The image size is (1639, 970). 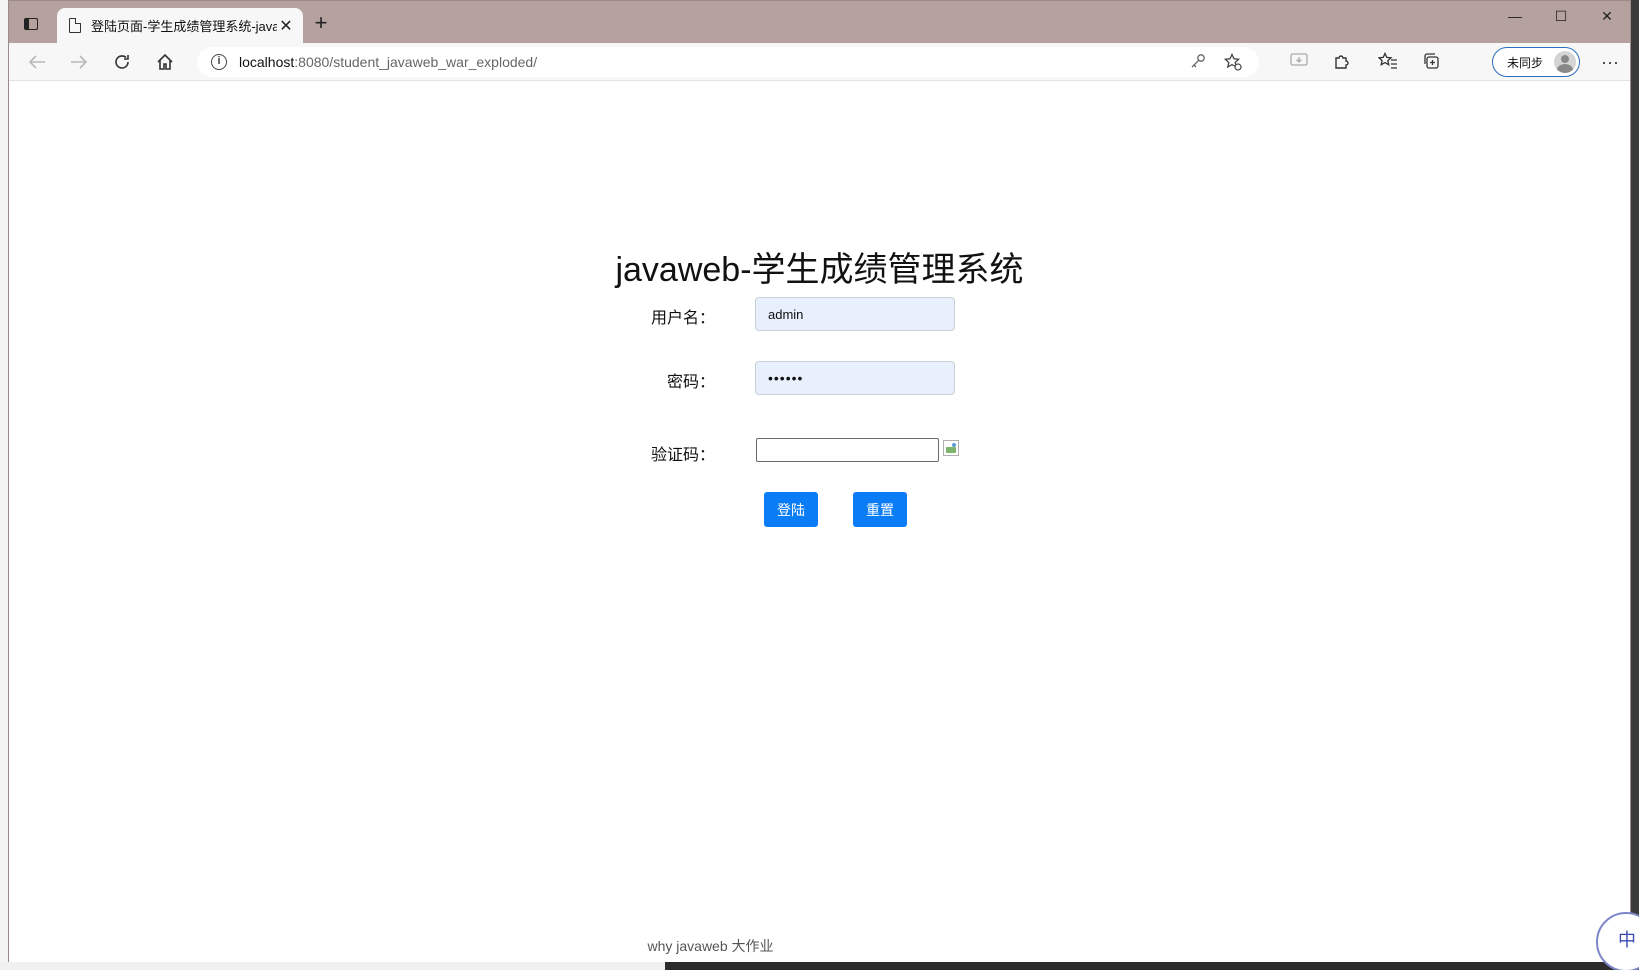 I want to click on url-path: :8080/student_javaweb_war_exploded/, so click(x=416, y=62).